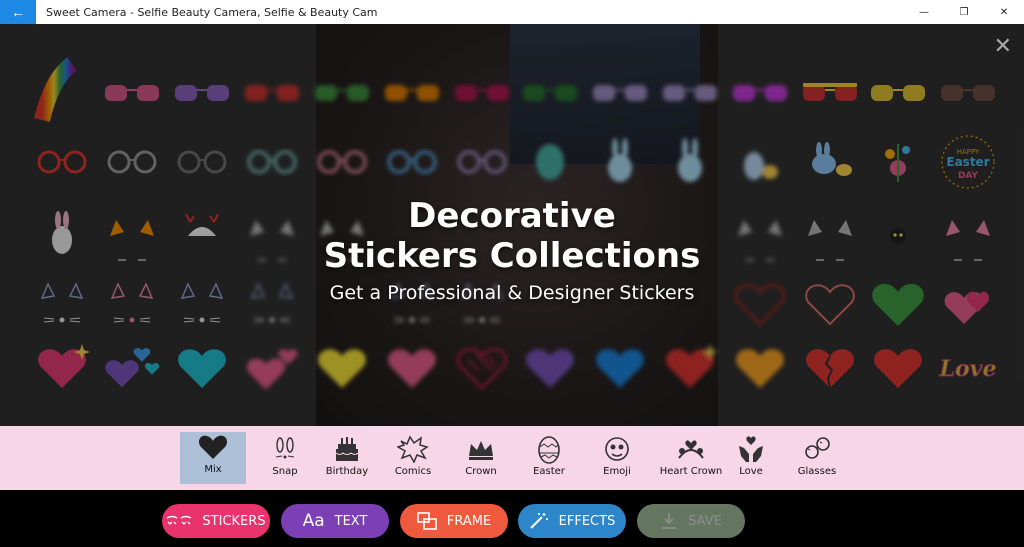 The image size is (1024, 547). Describe the element at coordinates (620, 160) in the screenshot. I see `sticker-easter-bunny` at that location.